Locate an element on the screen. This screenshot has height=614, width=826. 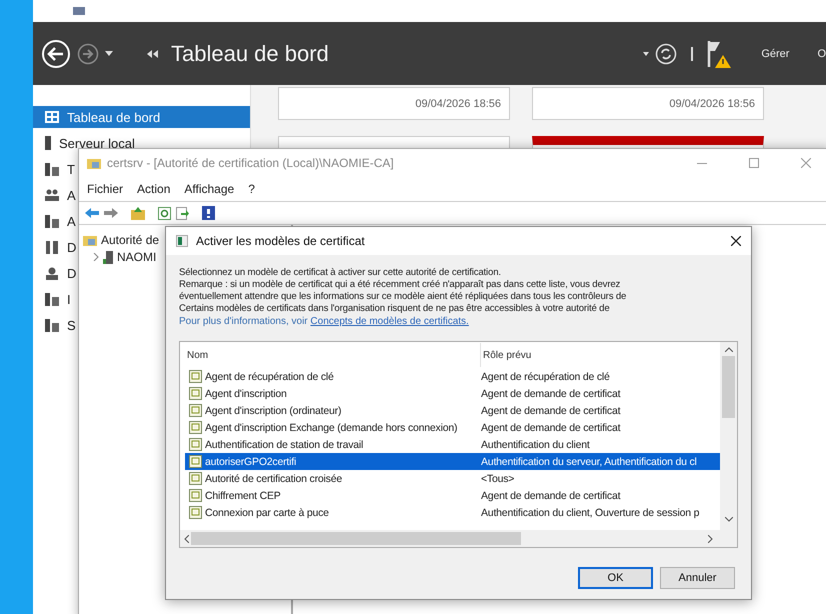
list-row: Agent d'inscription Exchange (demande hors connexion) Agent de demande de certificat is located at coordinates (452, 427).